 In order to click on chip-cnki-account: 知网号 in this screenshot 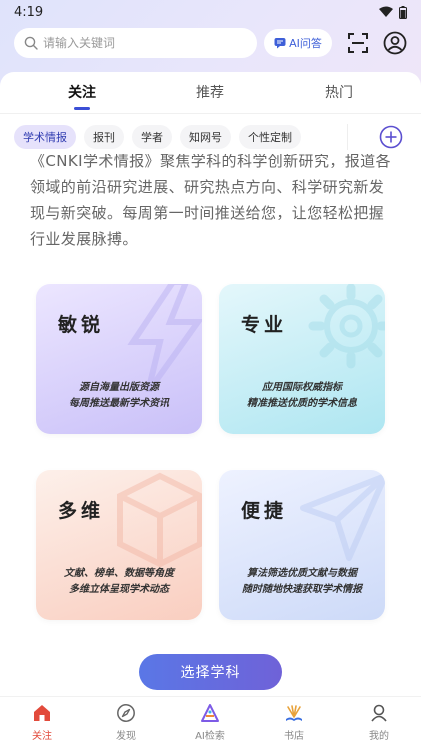, I will do `click(205, 137)`.